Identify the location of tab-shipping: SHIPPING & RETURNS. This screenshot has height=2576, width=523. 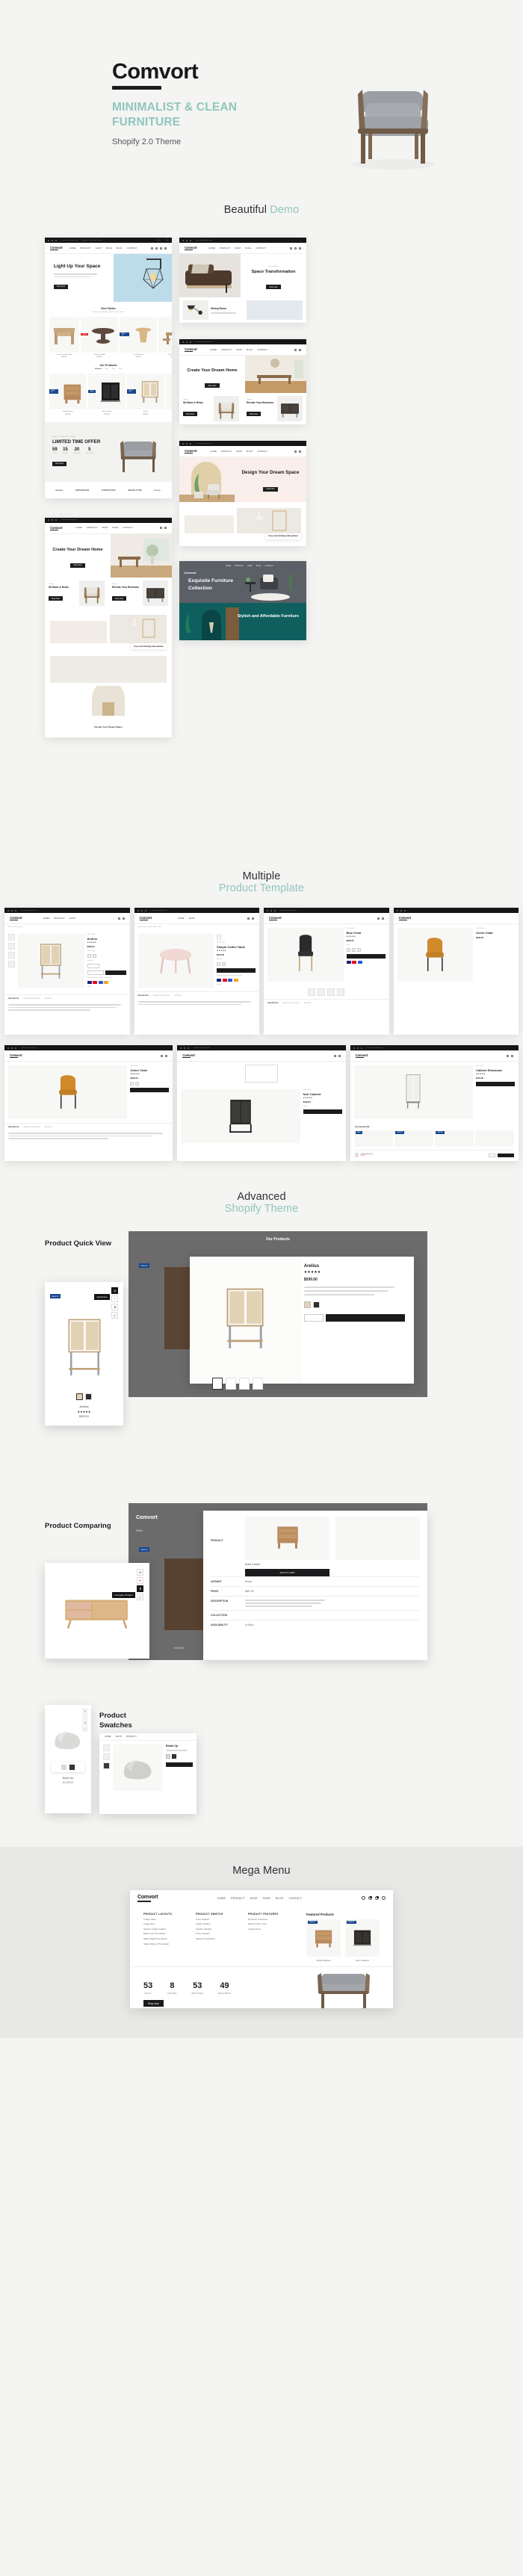
(32, 1127).